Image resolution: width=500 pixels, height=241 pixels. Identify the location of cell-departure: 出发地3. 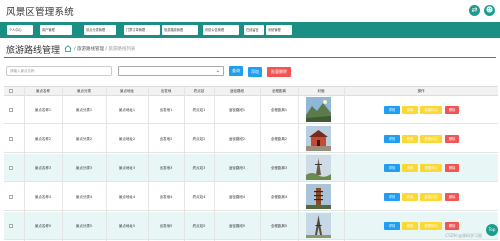
(166, 168).